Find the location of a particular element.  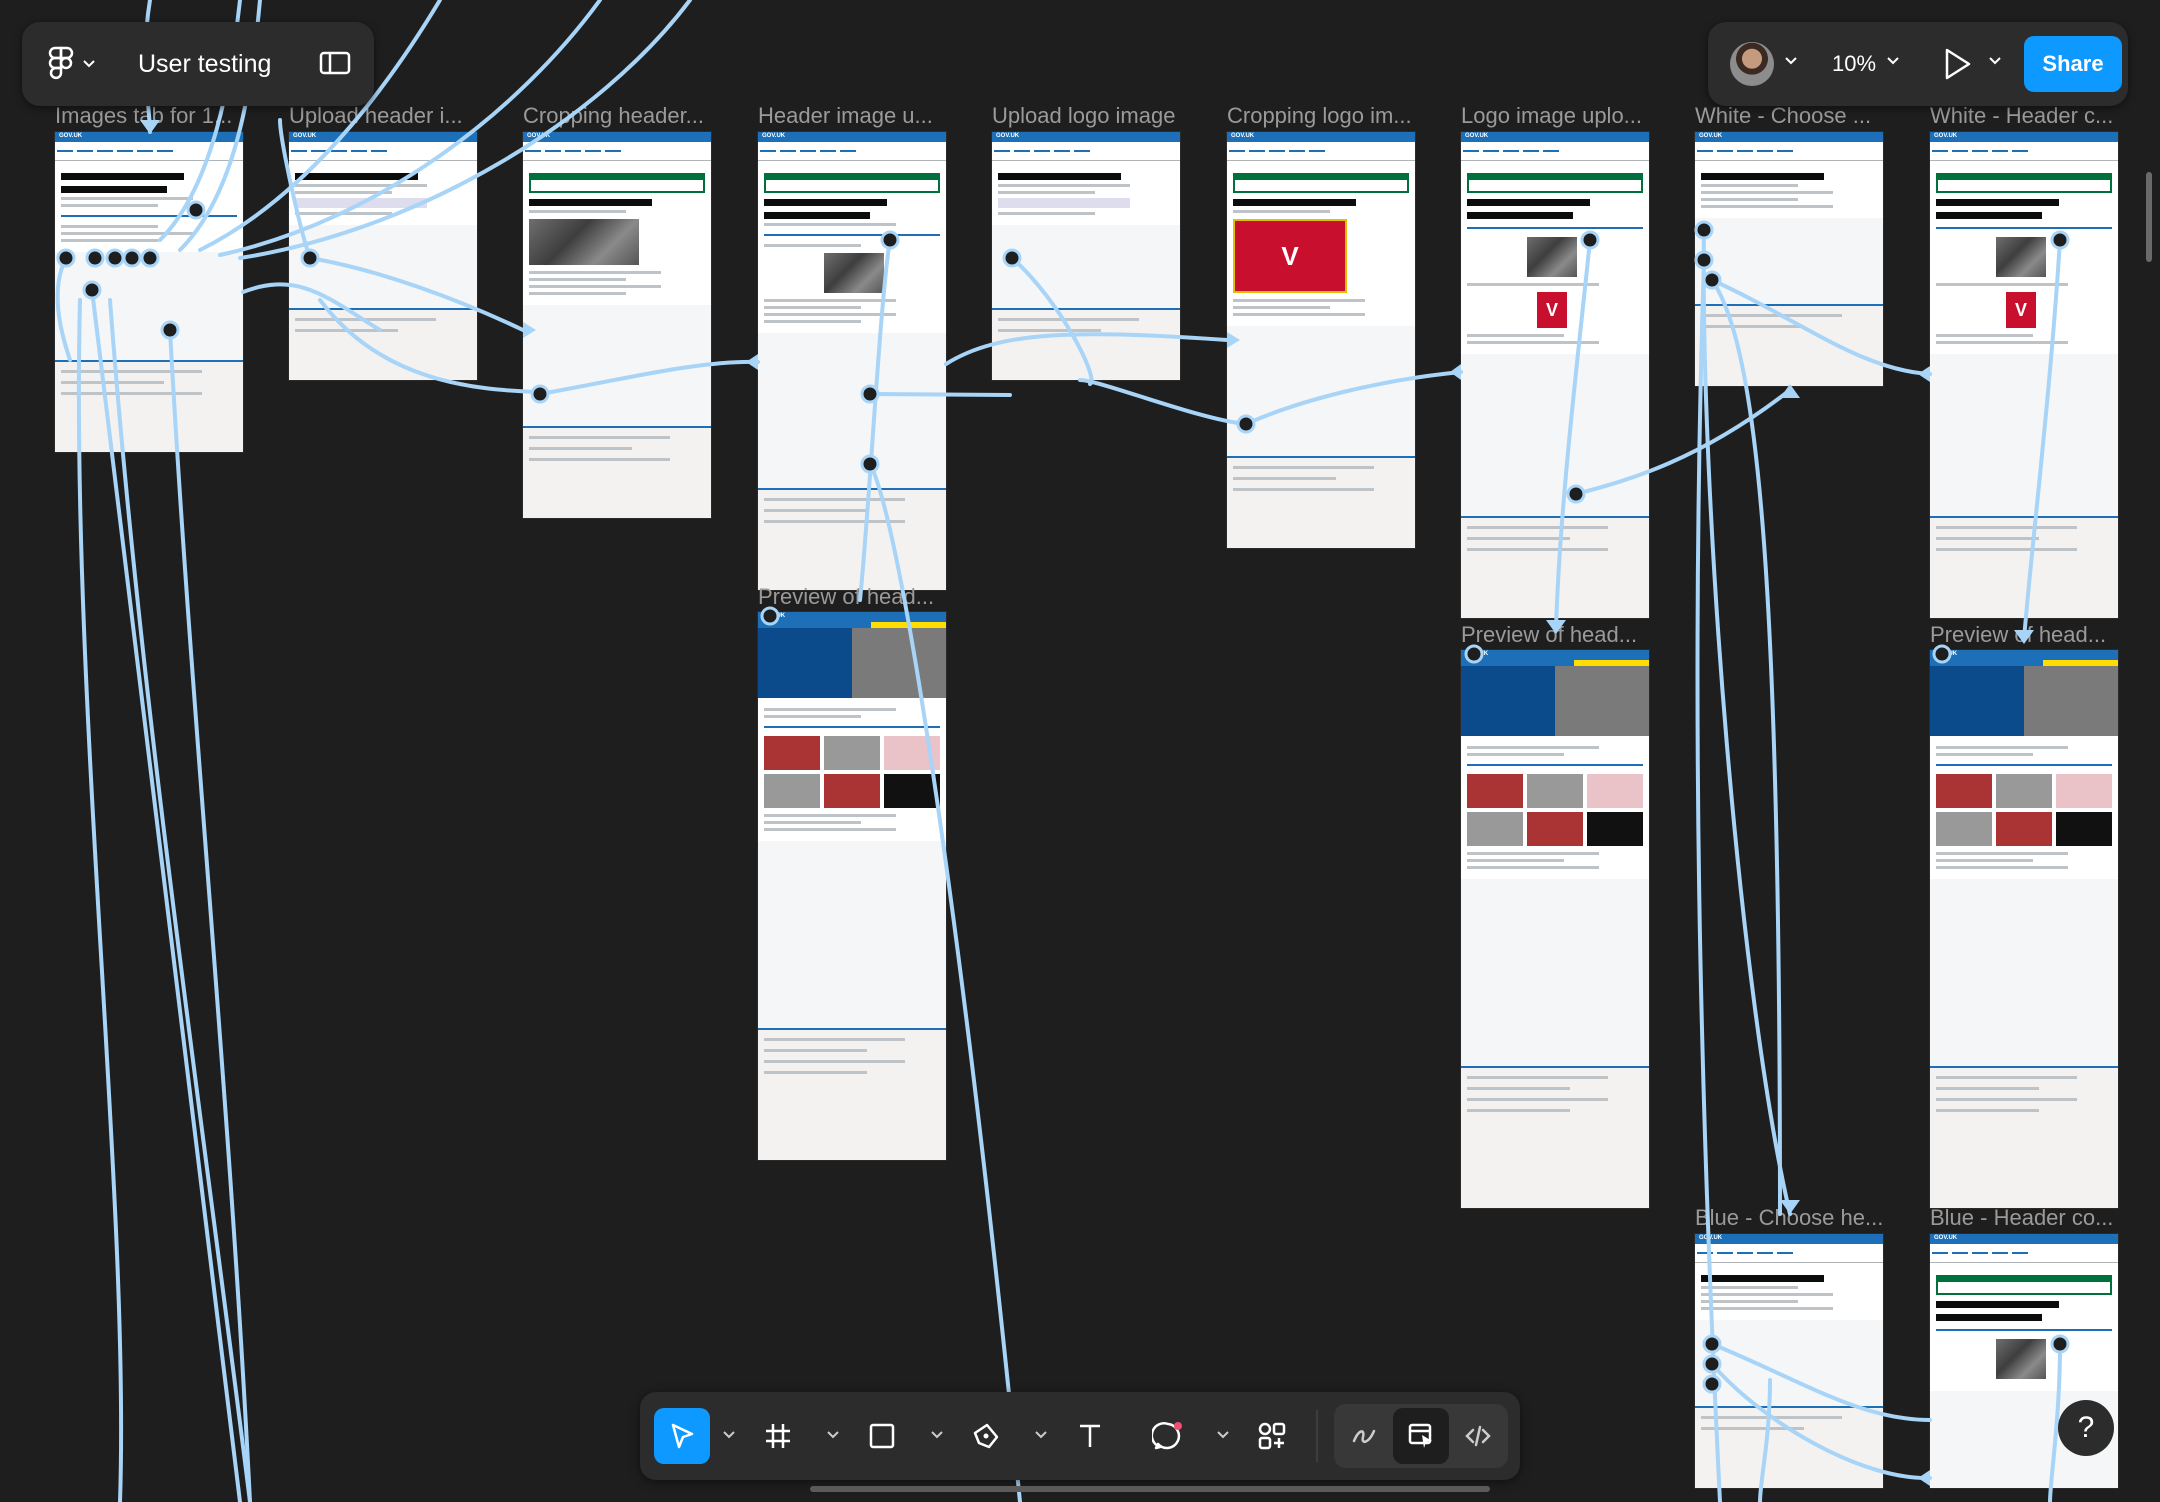

frame-header-image-uploaded: GOV.UK is located at coordinates (852, 361).